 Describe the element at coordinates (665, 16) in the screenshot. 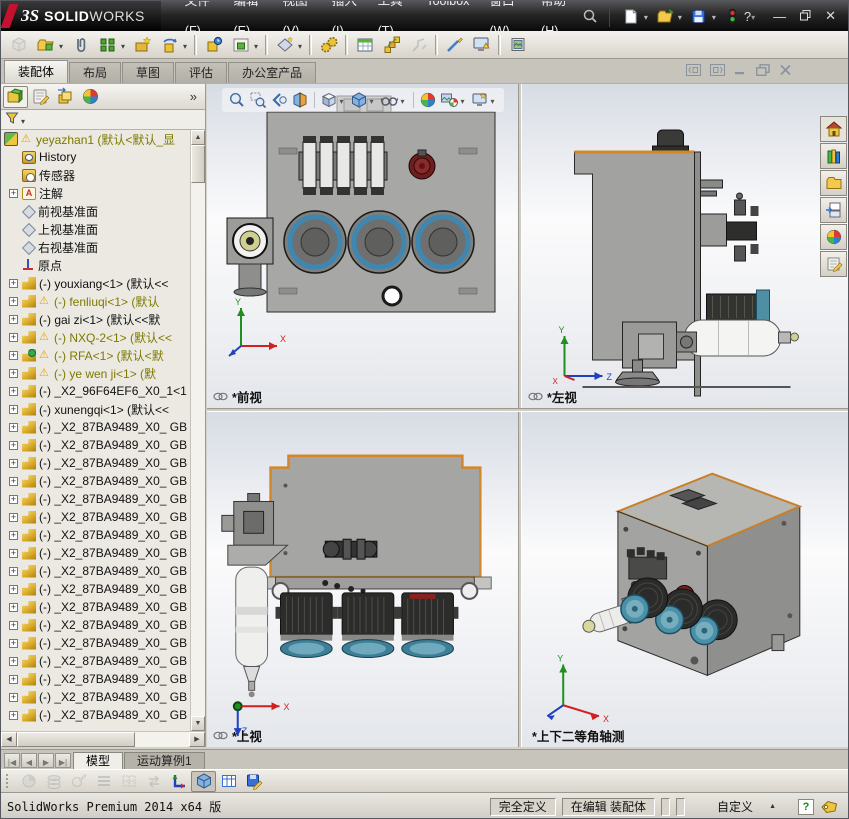

I see `open-document-button` at that location.